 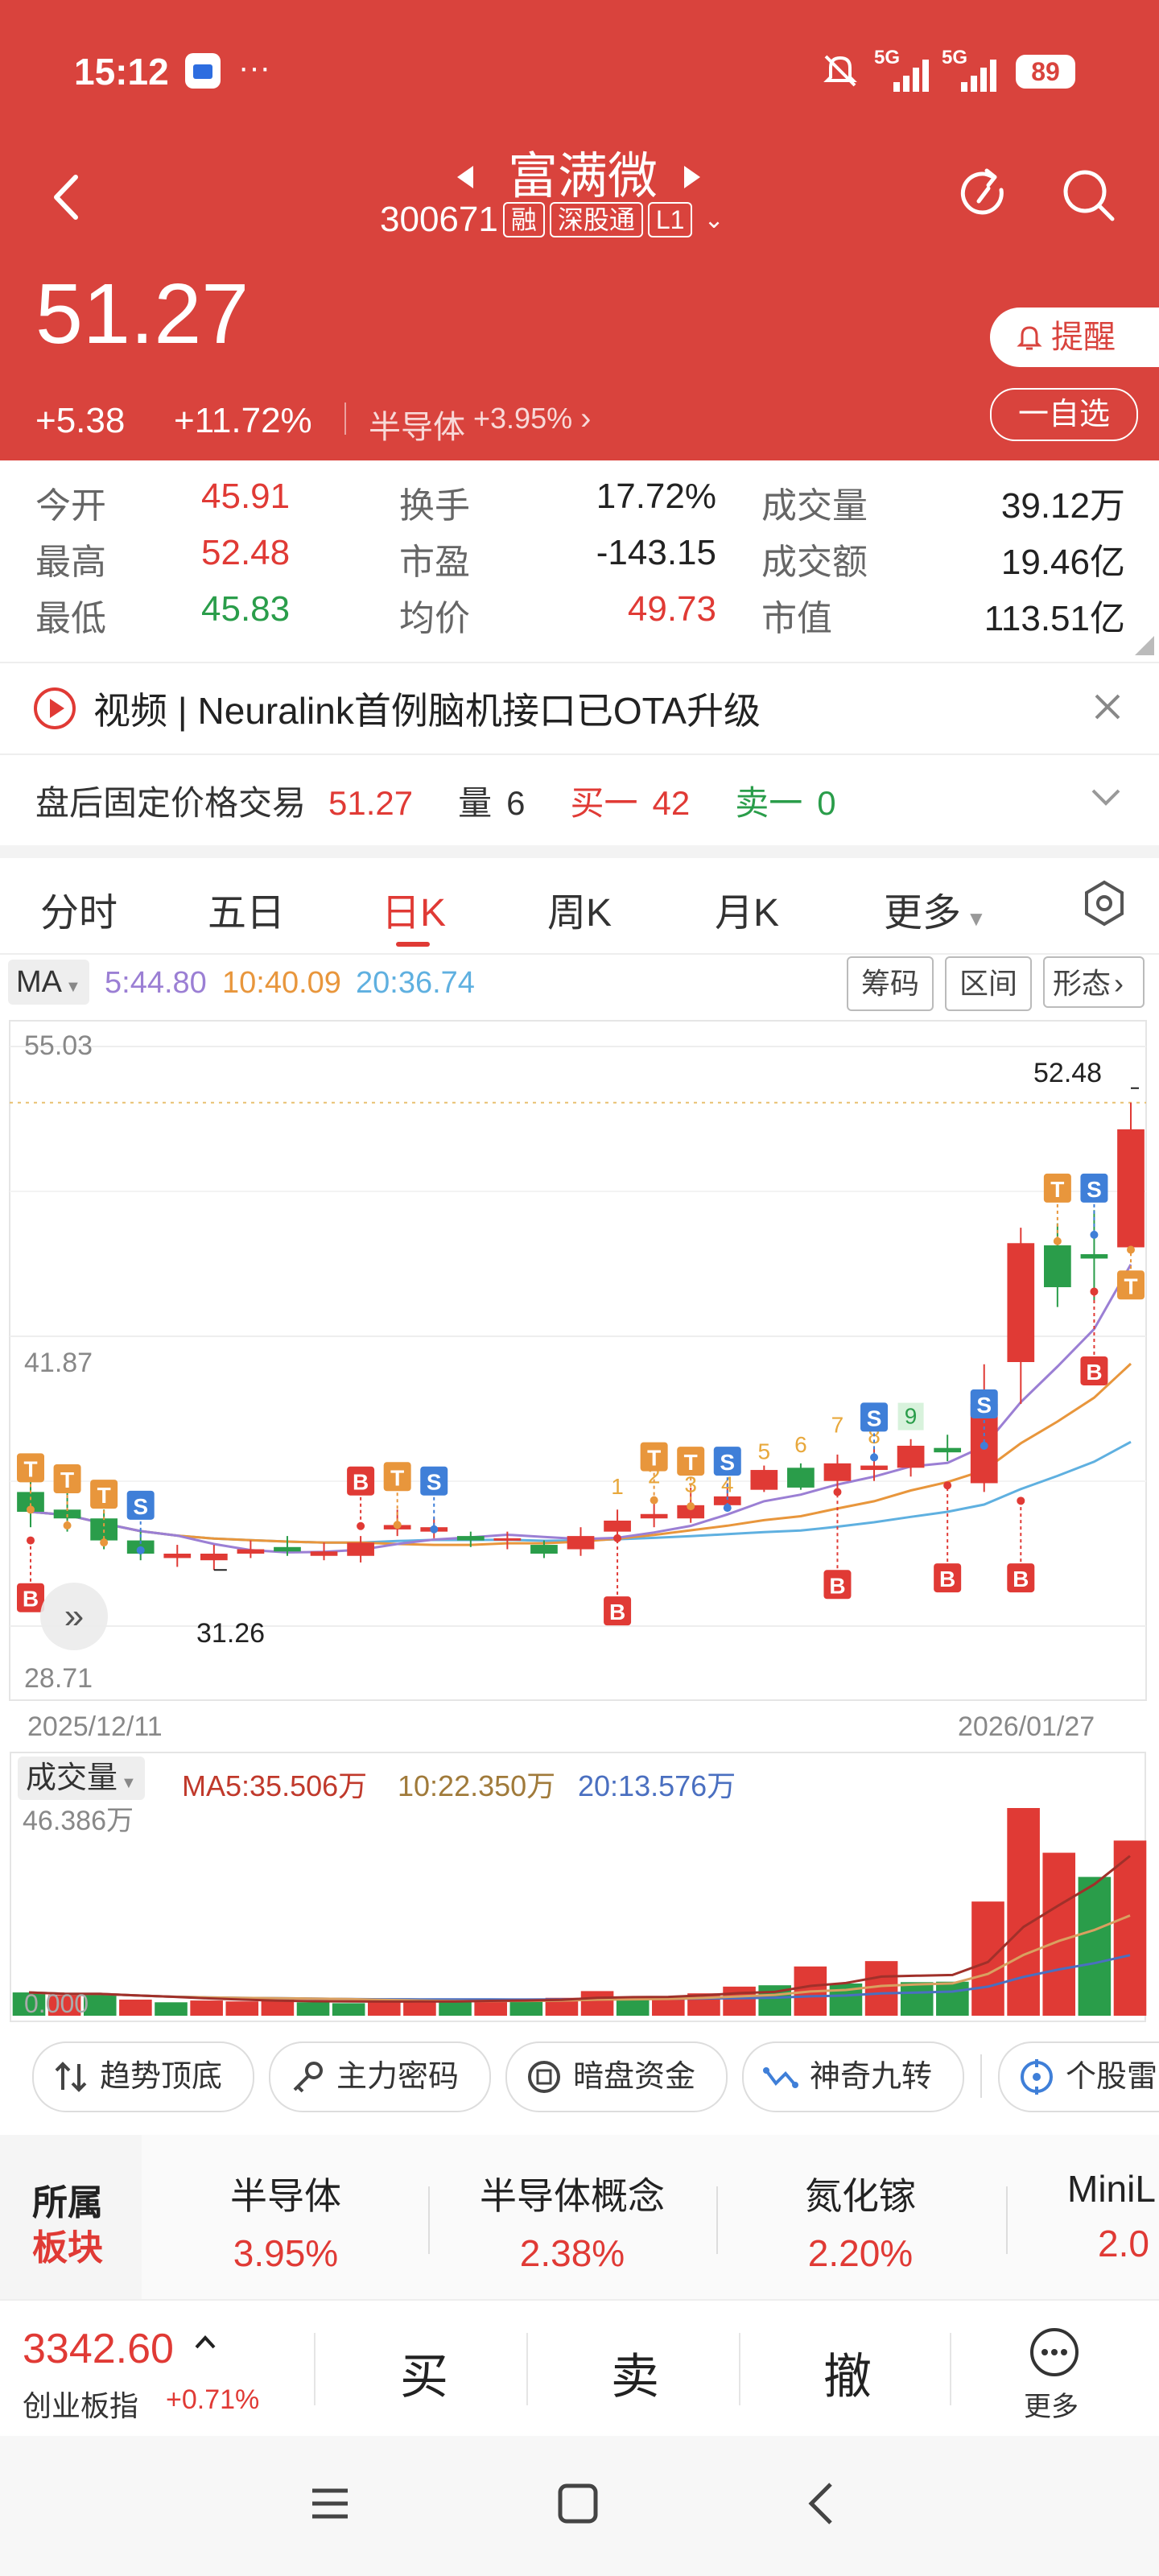 I want to click on chips-button: 筹码, so click(x=890, y=983).